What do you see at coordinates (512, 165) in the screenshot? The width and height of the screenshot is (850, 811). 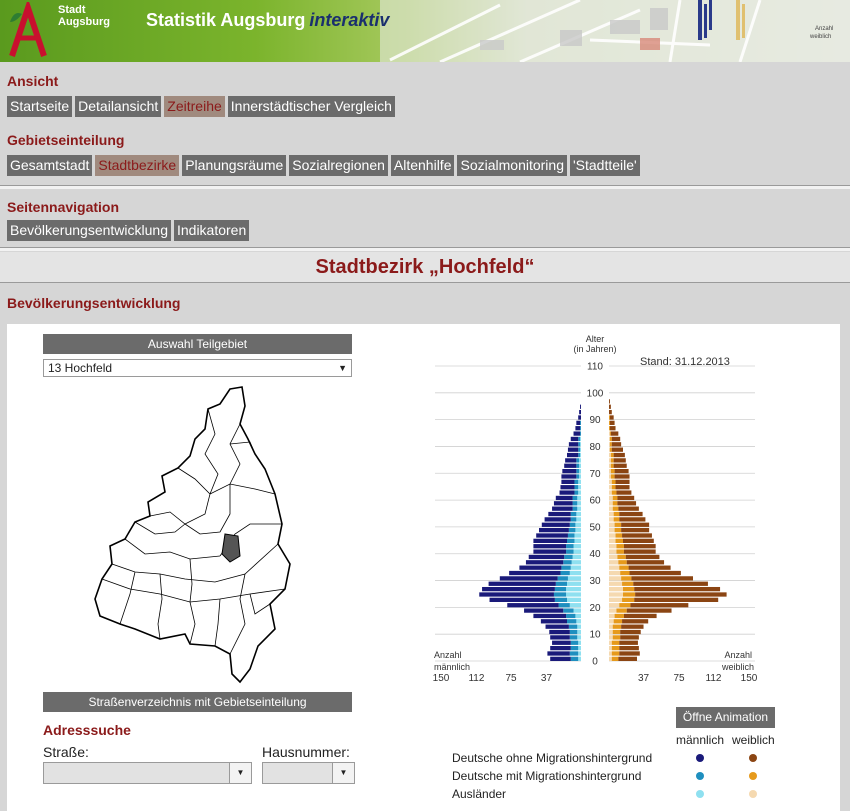 I see `gebiet-btn-sozialmonitoring: Sozialmonitoring` at bounding box center [512, 165].